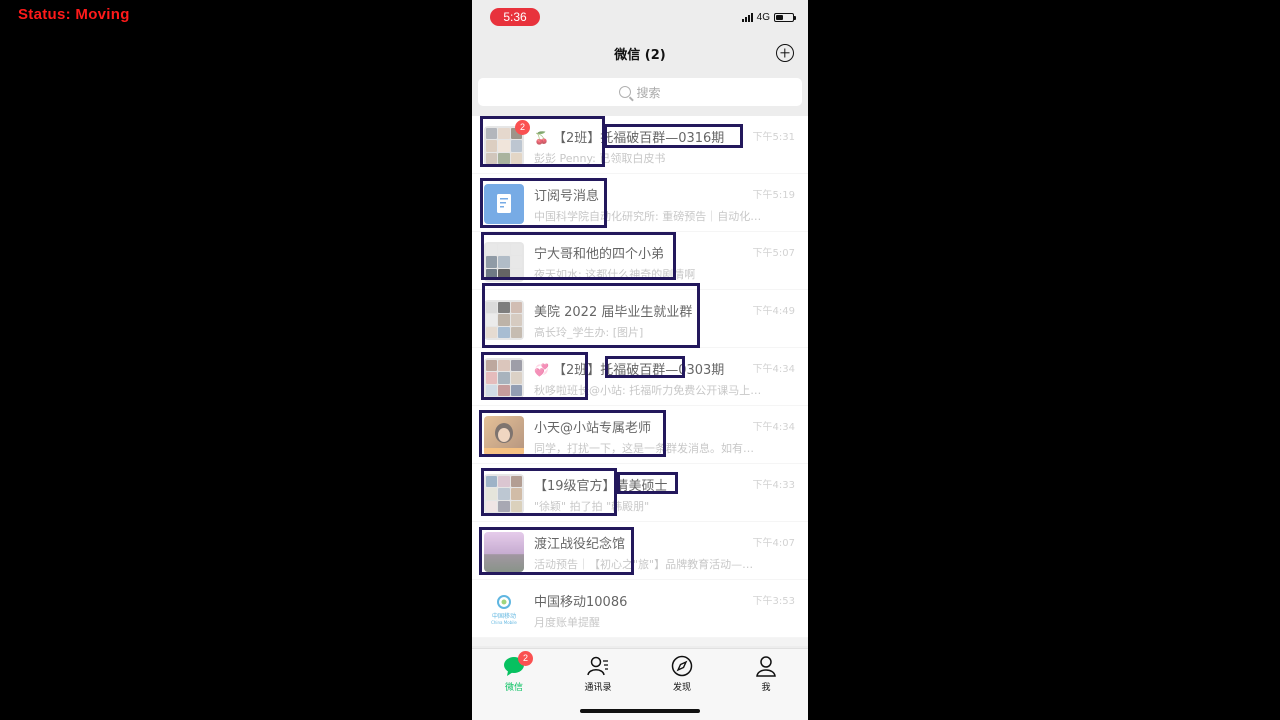 The width and height of the screenshot is (1280, 720). What do you see at coordinates (640, 609) in the screenshot?
I see `chat-row: 中国移动 China Mobile 中国移动10086 月度账单提醒 下午3:53` at bounding box center [640, 609].